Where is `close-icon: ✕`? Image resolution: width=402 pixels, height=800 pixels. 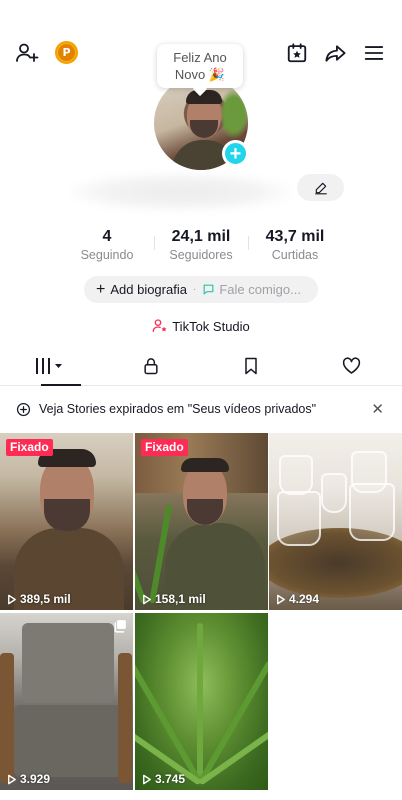 close-icon: ✕ is located at coordinates (377, 409).